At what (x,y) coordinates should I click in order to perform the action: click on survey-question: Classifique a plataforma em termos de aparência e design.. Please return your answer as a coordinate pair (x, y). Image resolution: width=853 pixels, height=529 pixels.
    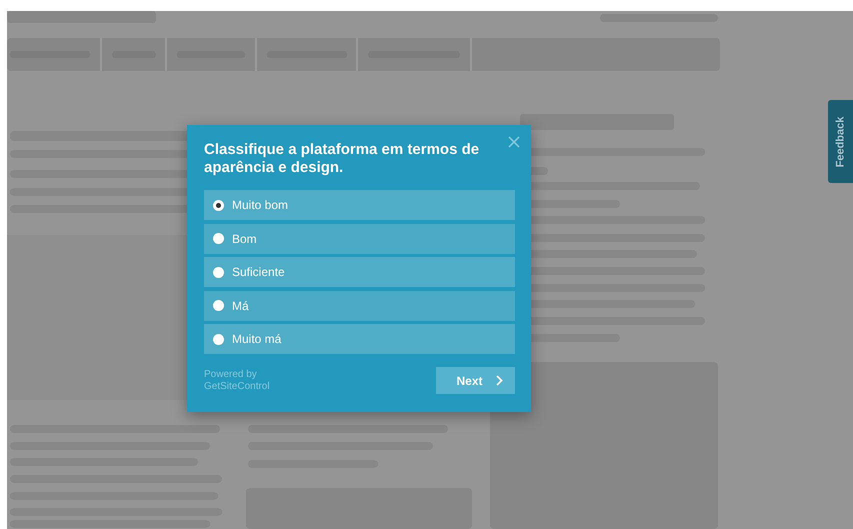
    Looking at the image, I should click on (342, 159).